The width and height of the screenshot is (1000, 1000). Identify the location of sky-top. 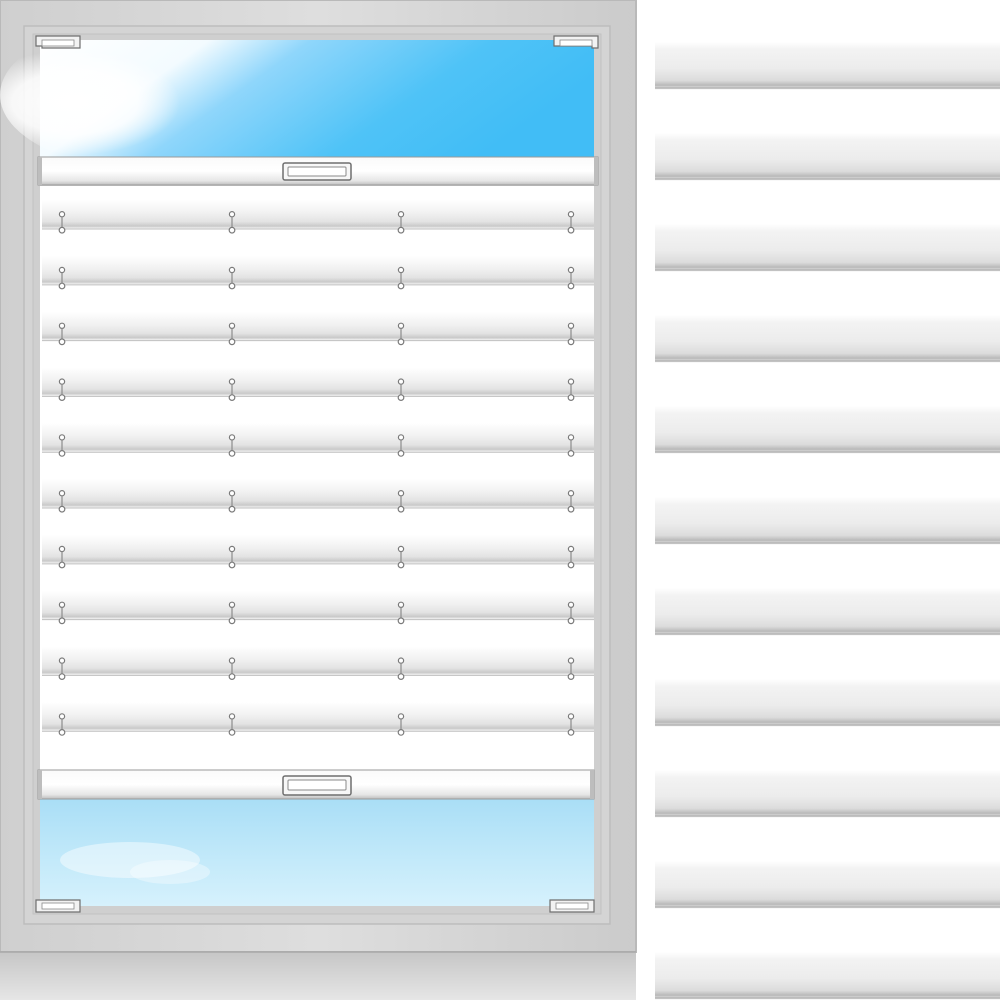
(297, 95).